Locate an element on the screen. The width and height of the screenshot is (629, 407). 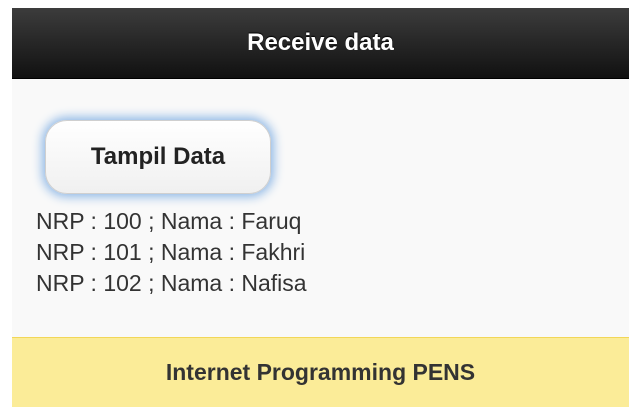
page-title: Receive data is located at coordinates (320, 42).